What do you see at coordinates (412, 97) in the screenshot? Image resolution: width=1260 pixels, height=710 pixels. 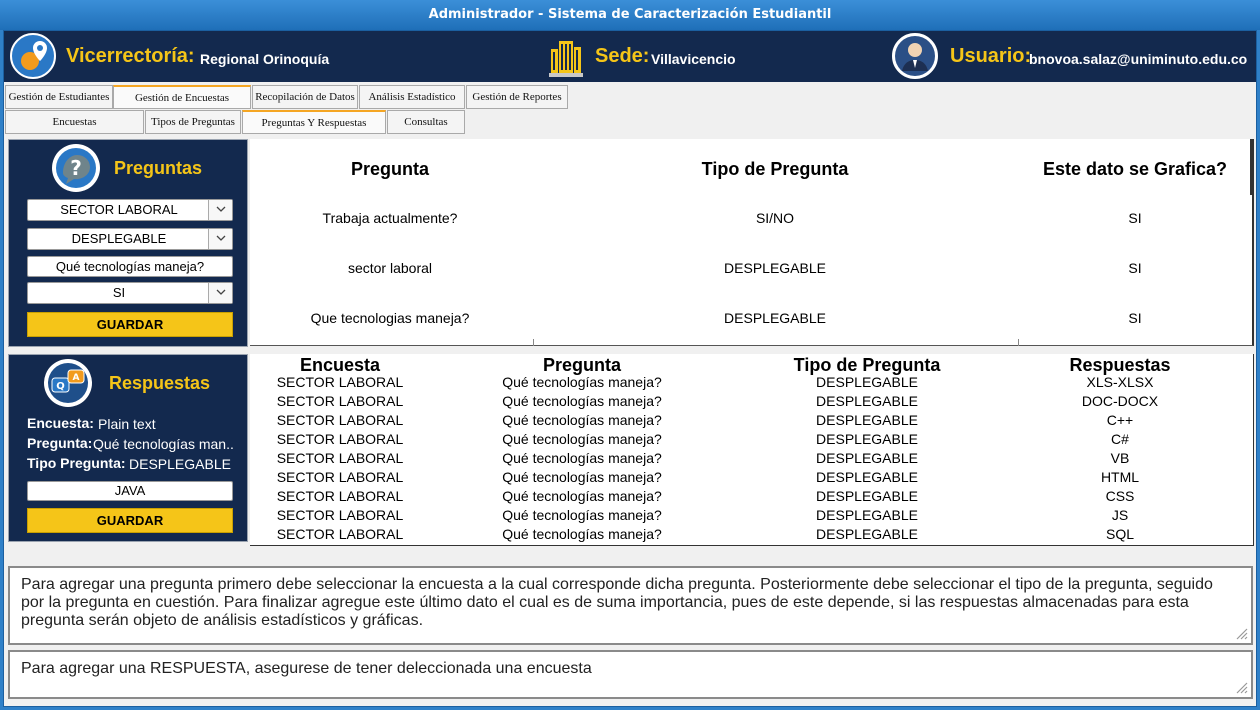 I see `tab-analisis-estadistico: Análisis Estadístico` at bounding box center [412, 97].